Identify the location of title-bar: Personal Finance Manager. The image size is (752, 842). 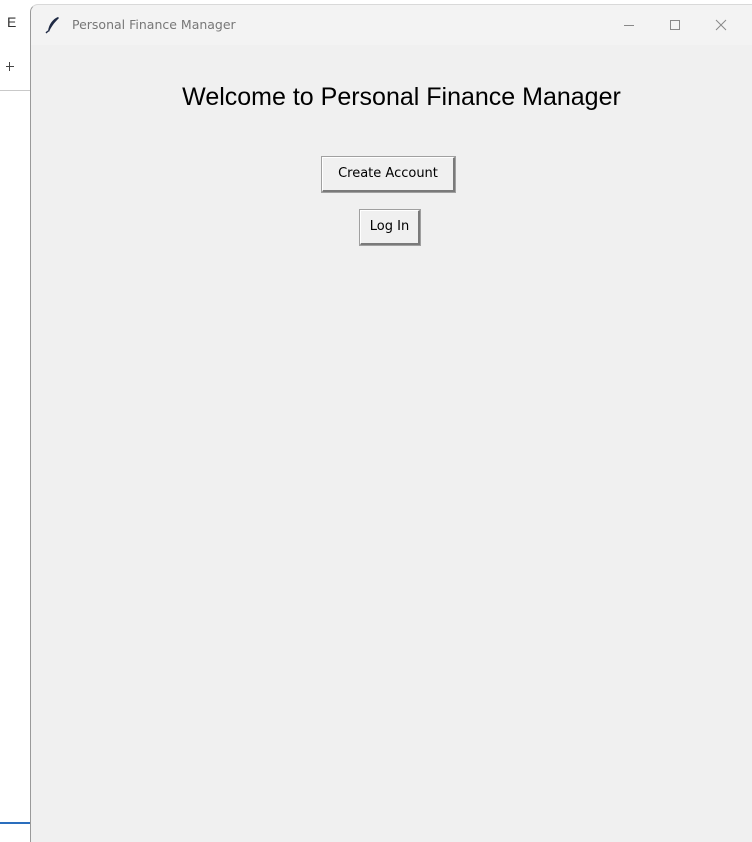
(391, 25).